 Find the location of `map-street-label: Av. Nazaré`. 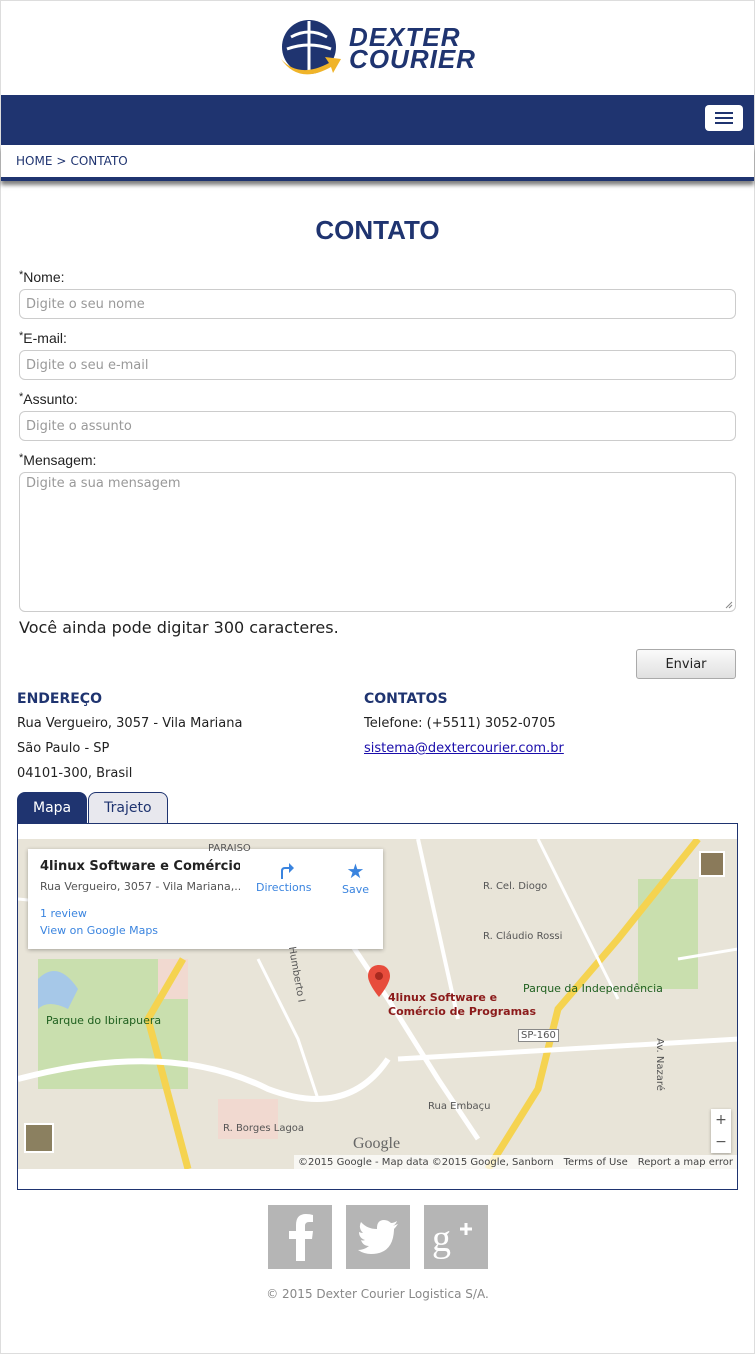

map-street-label: Av. Nazaré is located at coordinates (659, 1064).